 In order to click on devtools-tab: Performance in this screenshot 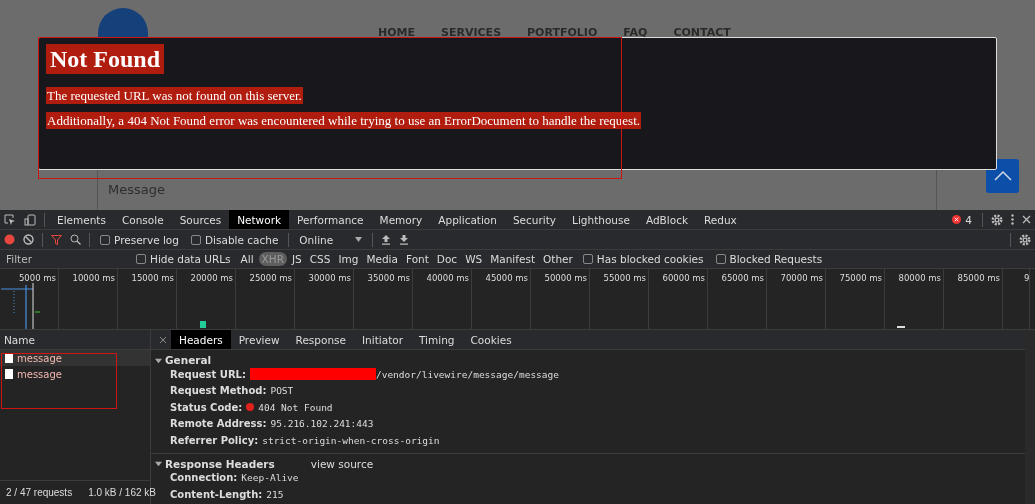, I will do `click(330, 219)`.